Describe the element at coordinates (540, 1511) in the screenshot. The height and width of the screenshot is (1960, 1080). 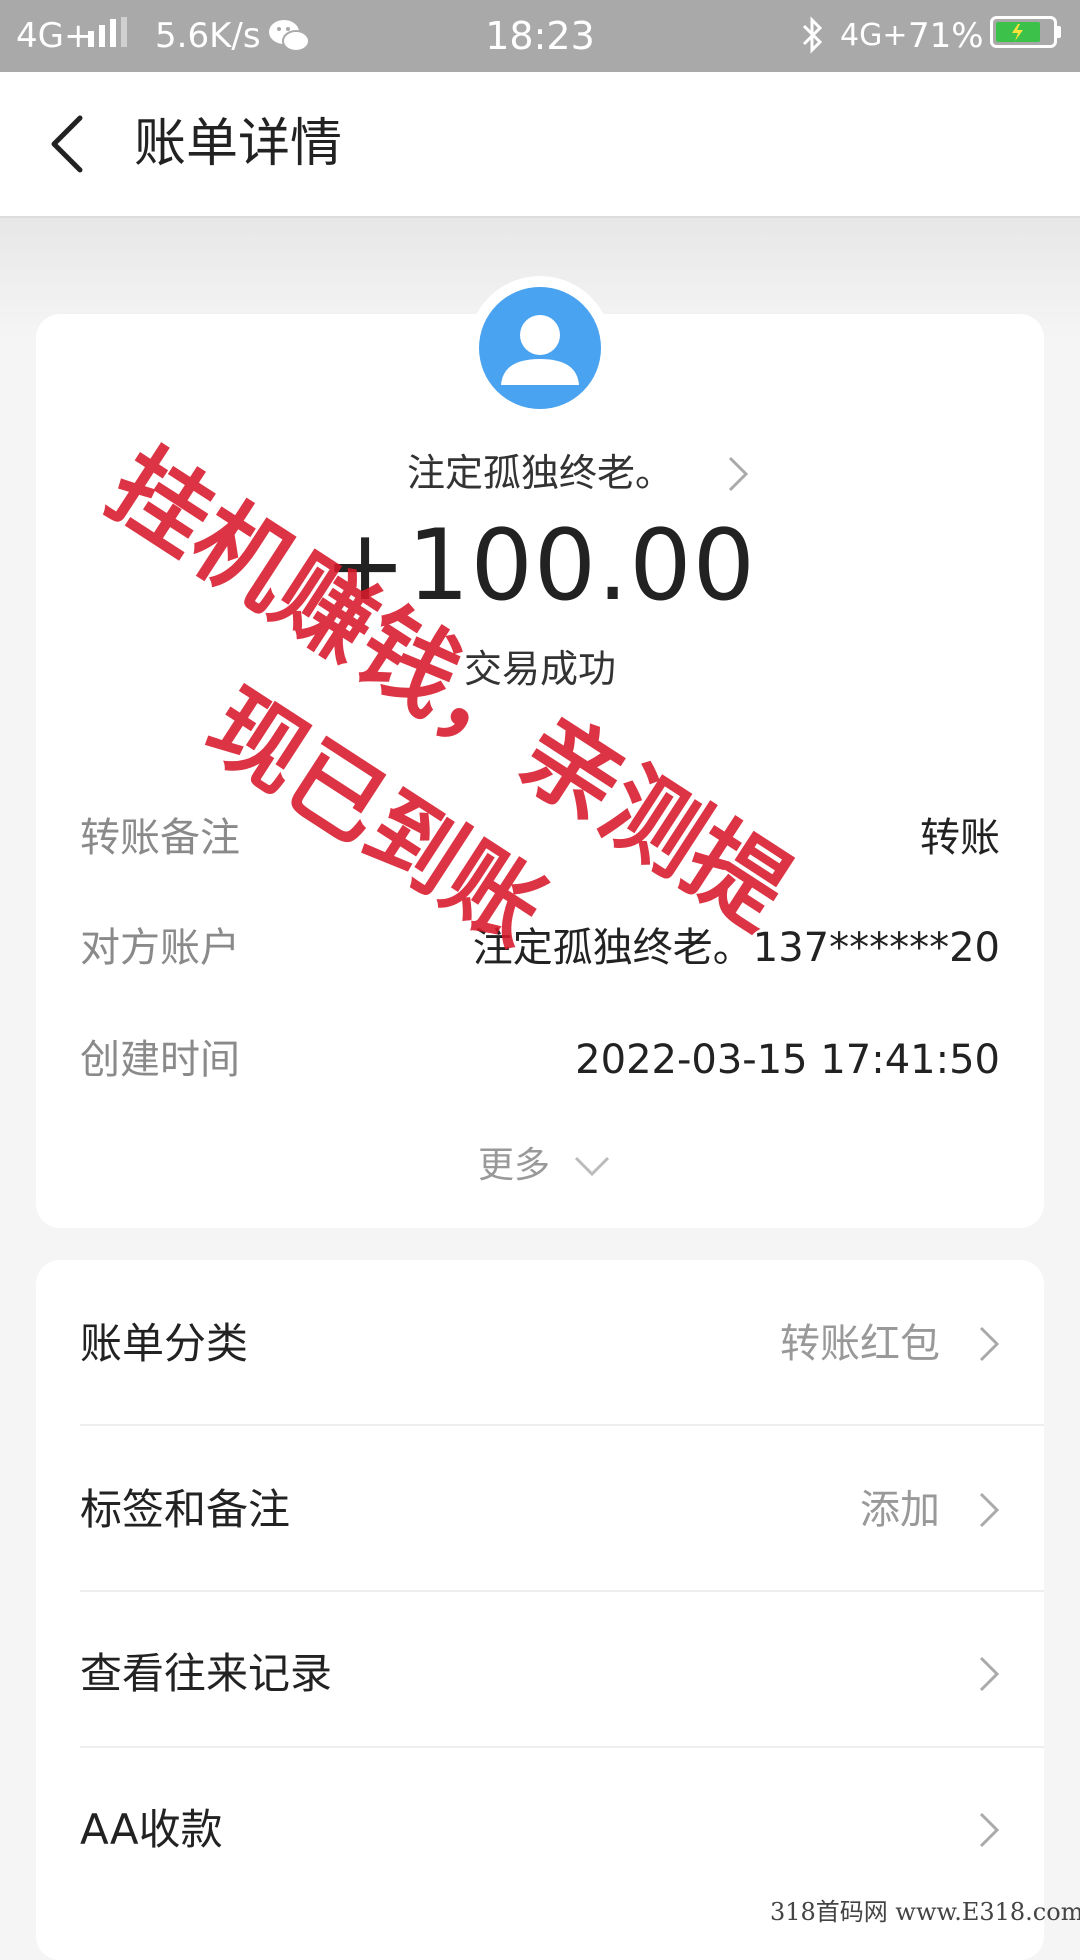
I see `menu-item-tags-notes: 标签和备注 添加` at that location.